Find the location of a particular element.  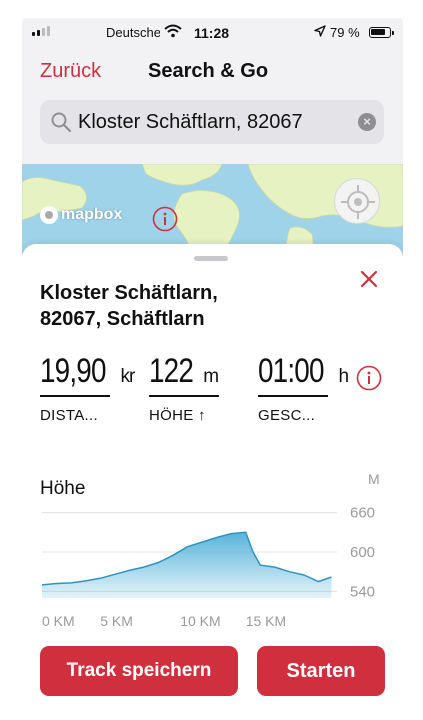

stat-distance-unit: kr is located at coordinates (128, 376).